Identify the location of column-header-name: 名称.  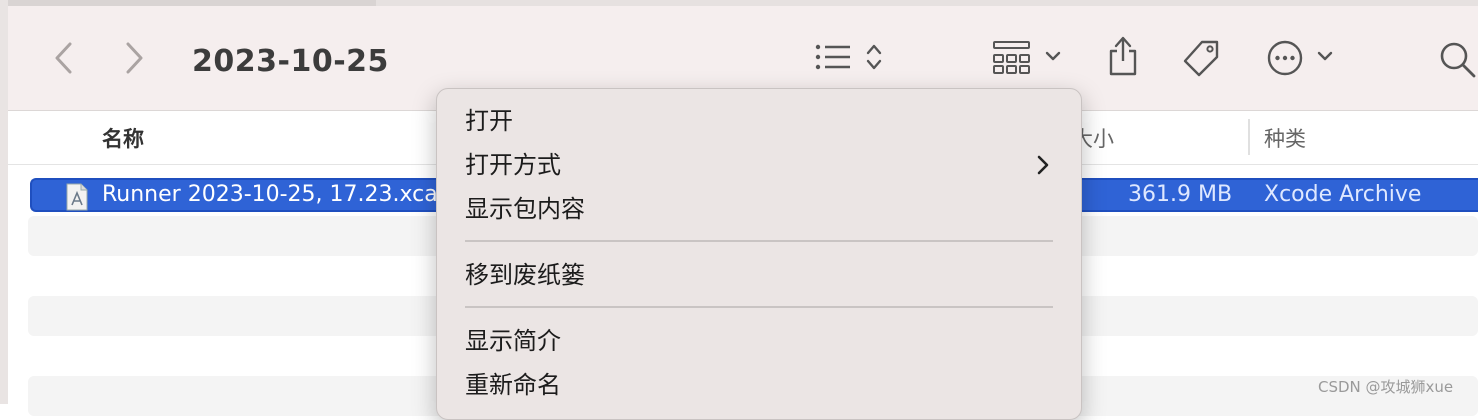
(123, 138).